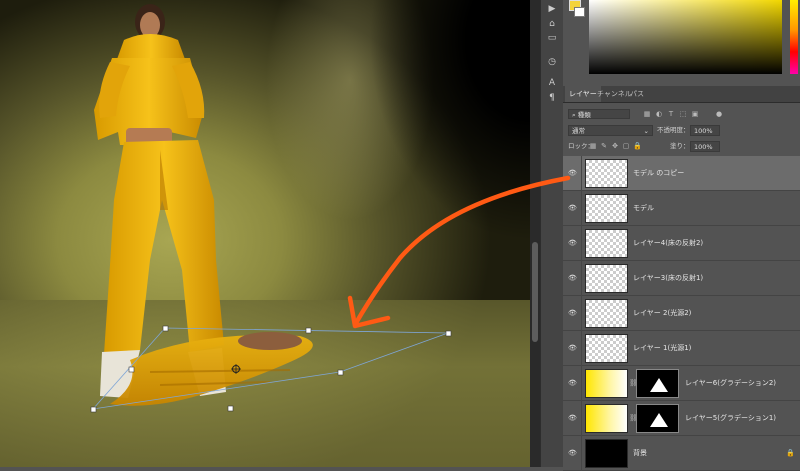 Image resolution: width=800 pixels, height=471 pixels. I want to click on layer-name: レイヤー 1(光源1), so click(662, 348).